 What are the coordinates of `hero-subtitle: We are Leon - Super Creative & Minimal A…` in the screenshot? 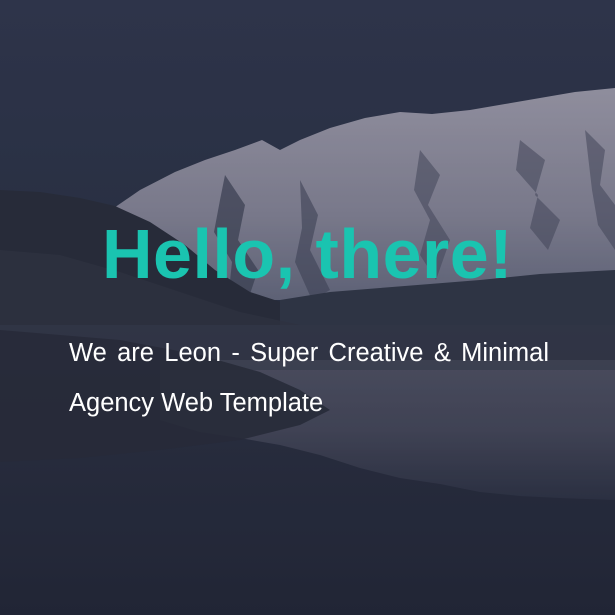 It's located at (309, 378).